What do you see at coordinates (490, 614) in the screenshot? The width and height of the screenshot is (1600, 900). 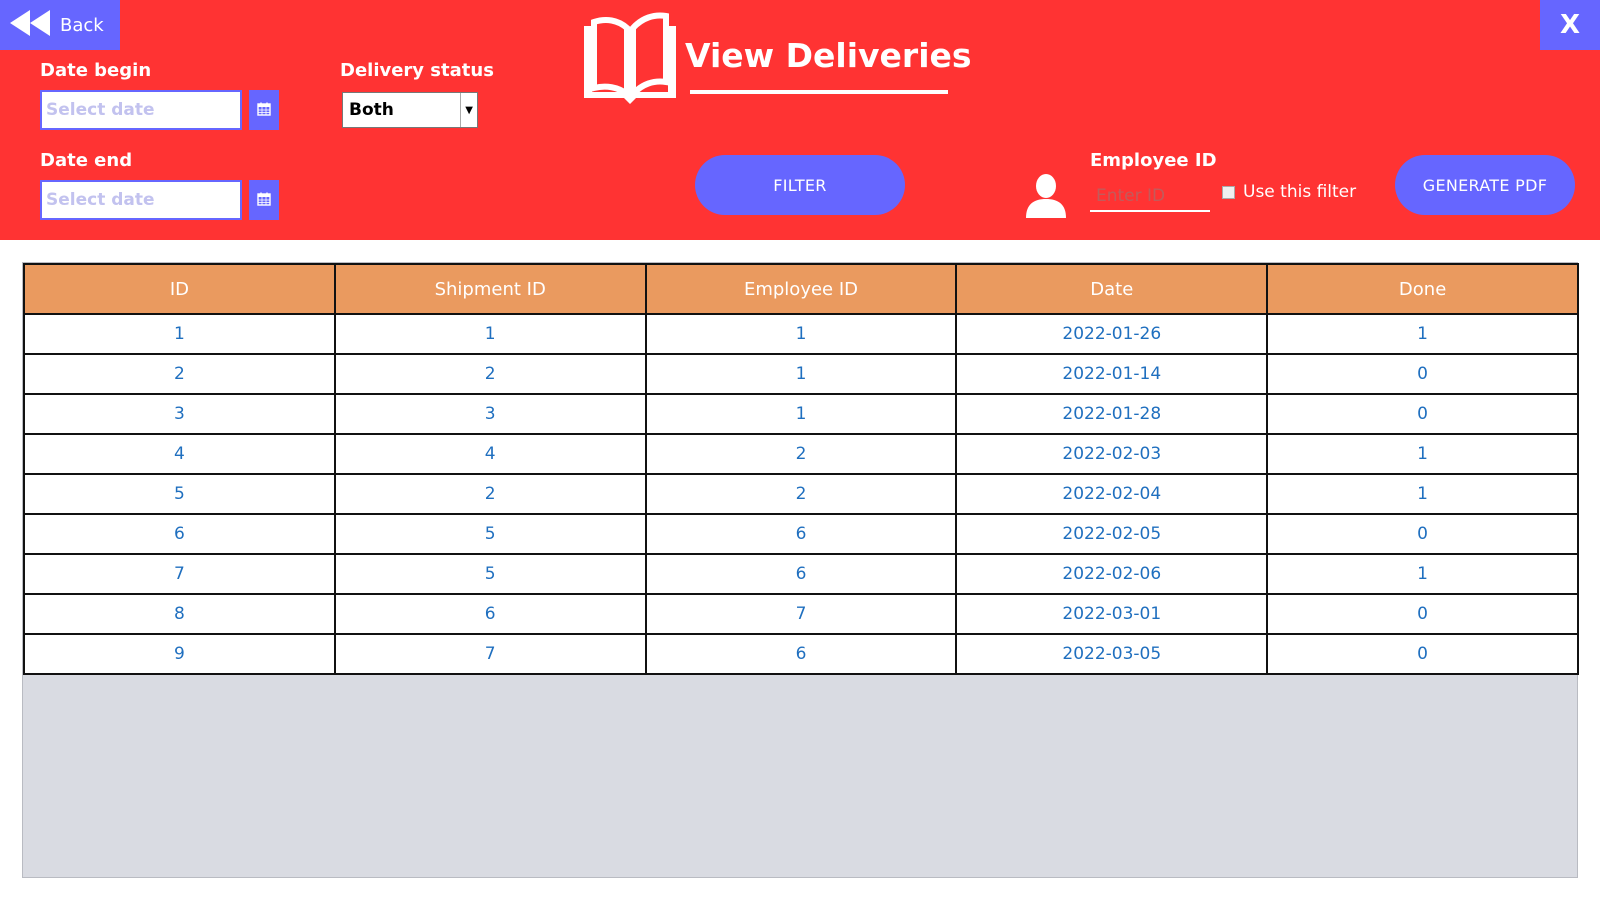 I see `cell-shipment-id: 6` at bounding box center [490, 614].